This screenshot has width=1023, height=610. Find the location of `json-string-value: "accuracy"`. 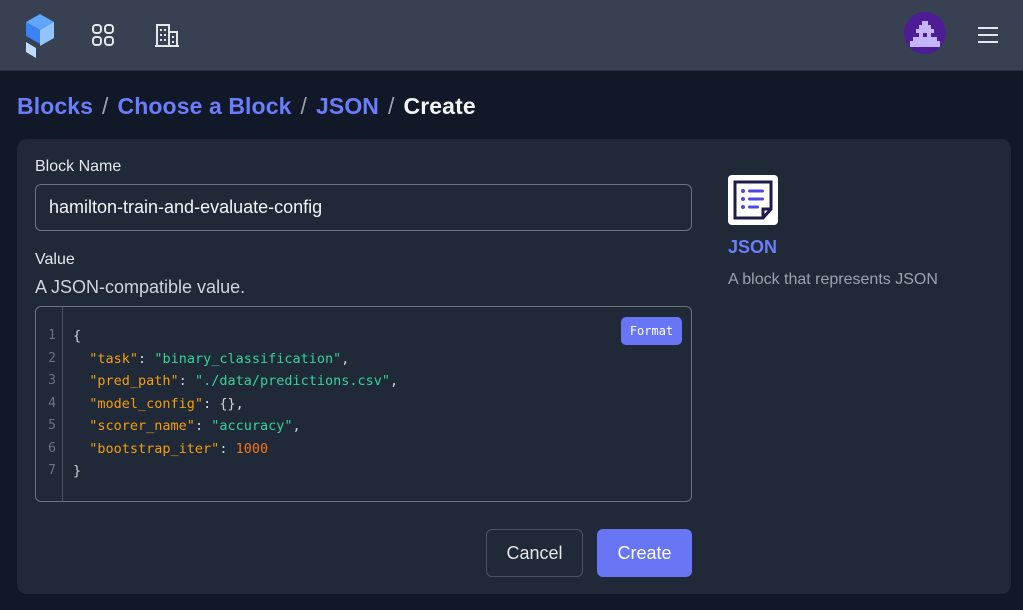

json-string-value: "accuracy" is located at coordinates (252, 426).